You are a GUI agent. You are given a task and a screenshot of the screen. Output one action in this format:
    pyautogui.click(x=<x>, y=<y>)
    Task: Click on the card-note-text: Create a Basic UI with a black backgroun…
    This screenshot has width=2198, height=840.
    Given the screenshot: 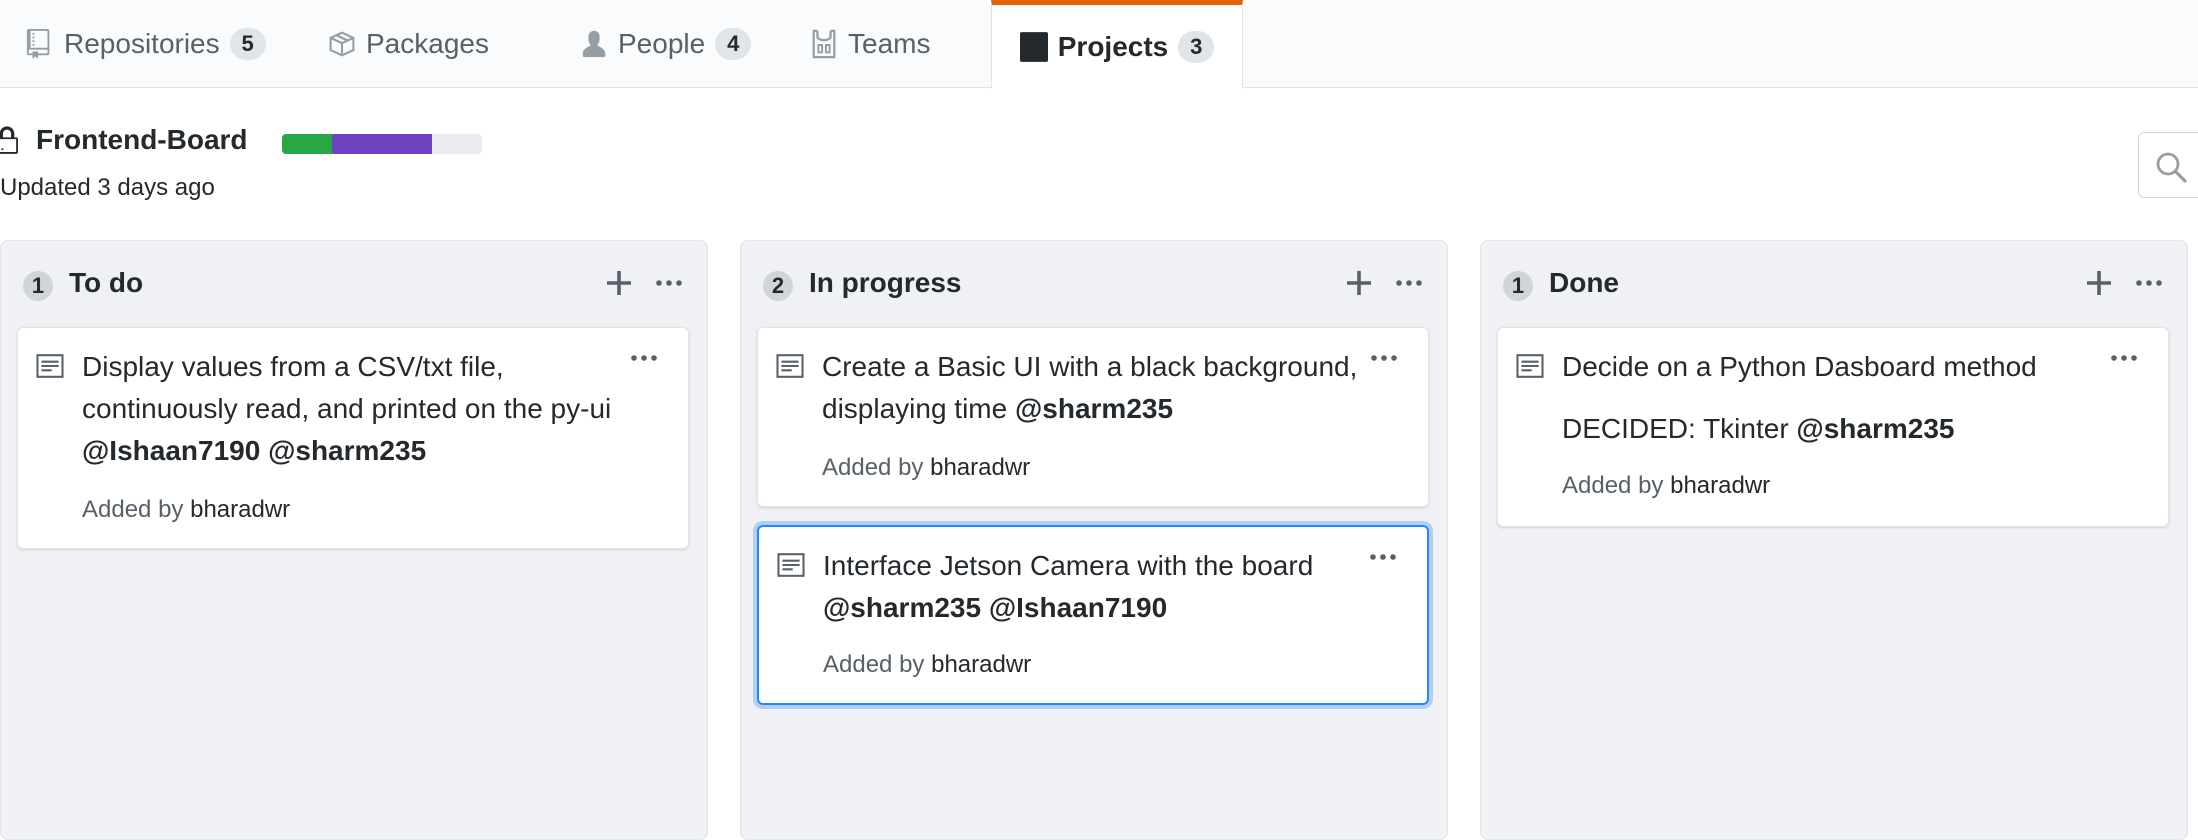 What is the action you would take?
    pyautogui.click(x=1102, y=388)
    